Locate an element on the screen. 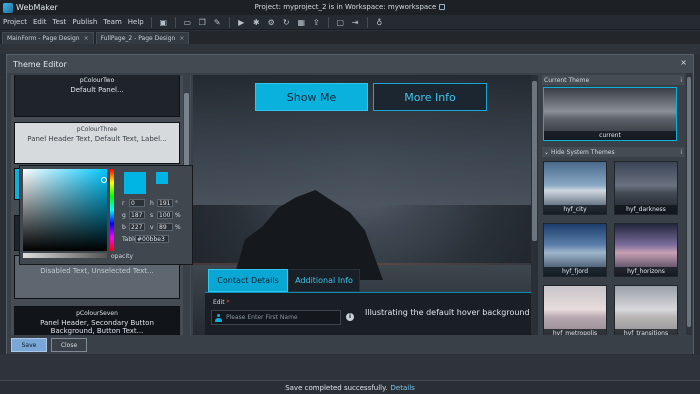 This screenshot has height=394, width=700. dialog-footer: Save Close is located at coordinates (350, 345).